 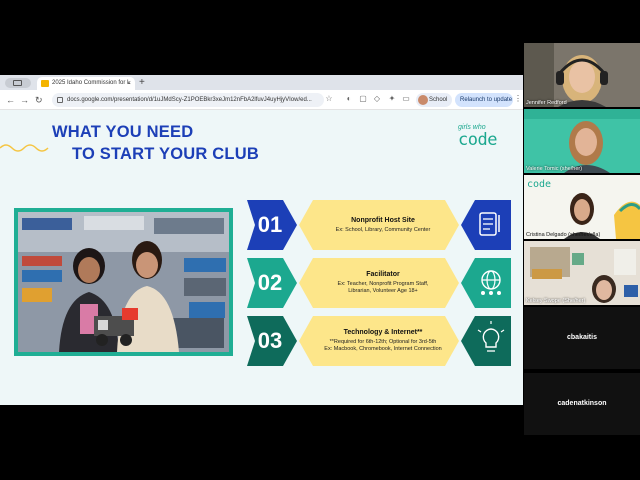 What do you see at coordinates (383, 291) in the screenshot?
I see `requirement-detail: Librarian, Volunteer Age 18+` at bounding box center [383, 291].